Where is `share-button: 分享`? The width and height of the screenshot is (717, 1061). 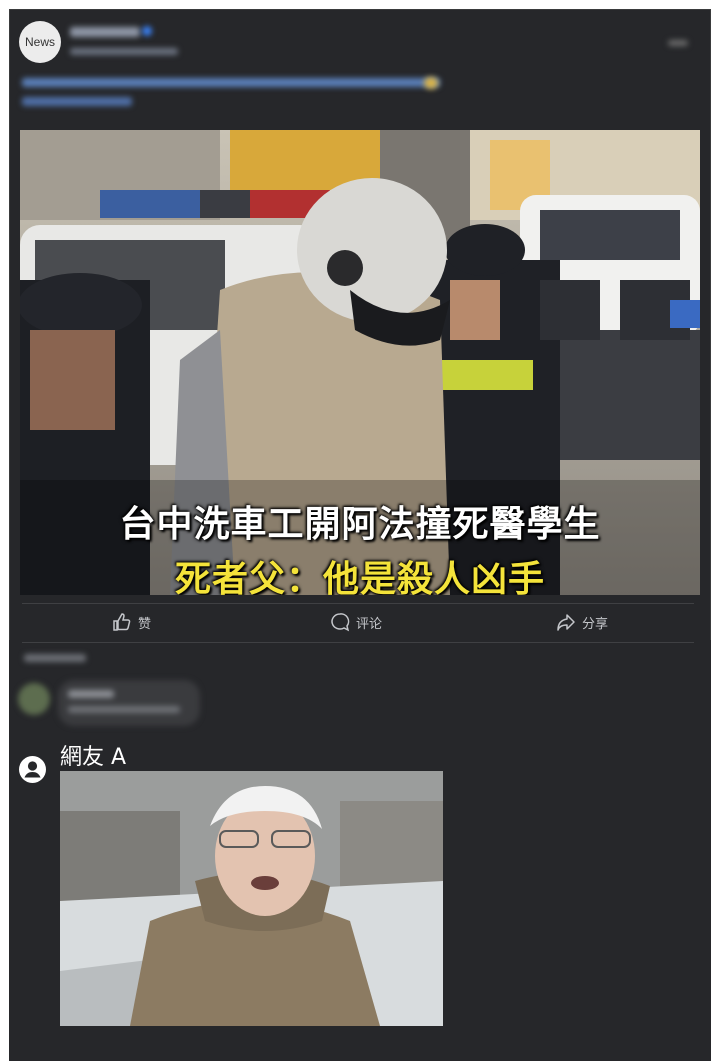 share-button: 分享 is located at coordinates (582, 622).